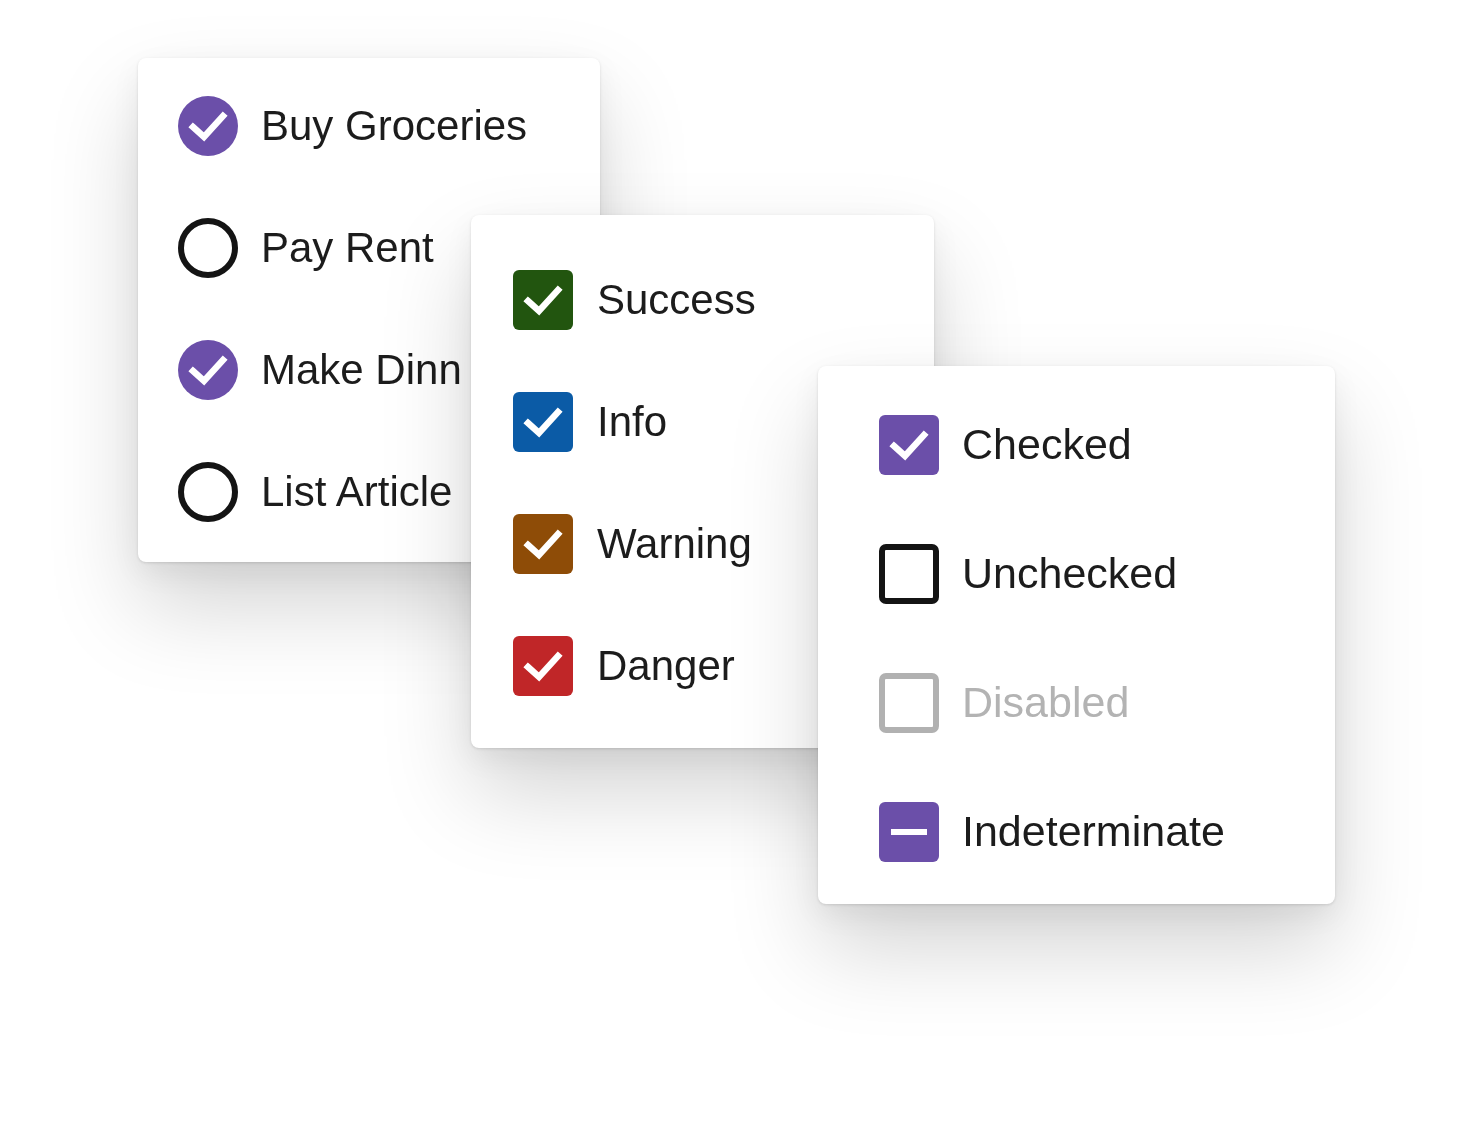 The image size is (1472, 1131). What do you see at coordinates (632, 421) in the screenshot?
I see `checkbox-label: Info` at bounding box center [632, 421].